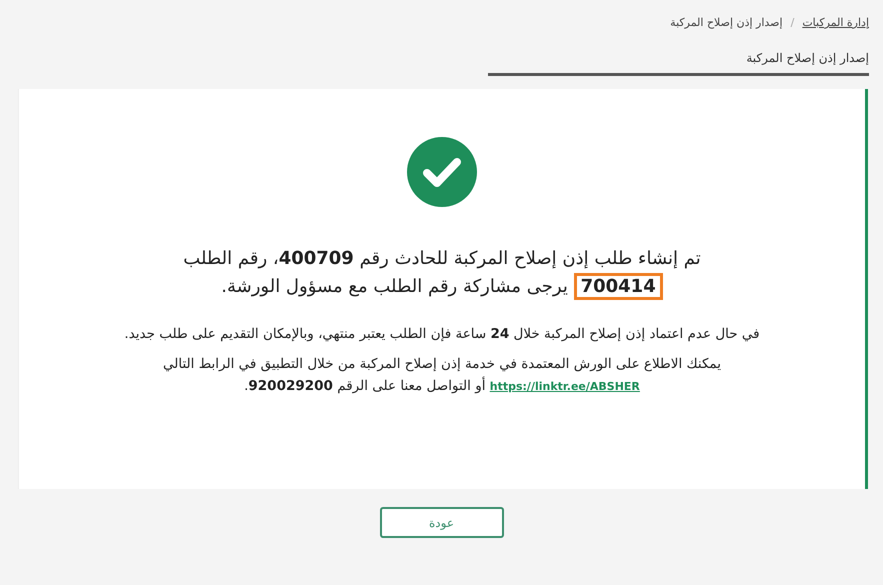 The height and width of the screenshot is (585, 883). I want to click on success-check-icon, so click(442, 172).